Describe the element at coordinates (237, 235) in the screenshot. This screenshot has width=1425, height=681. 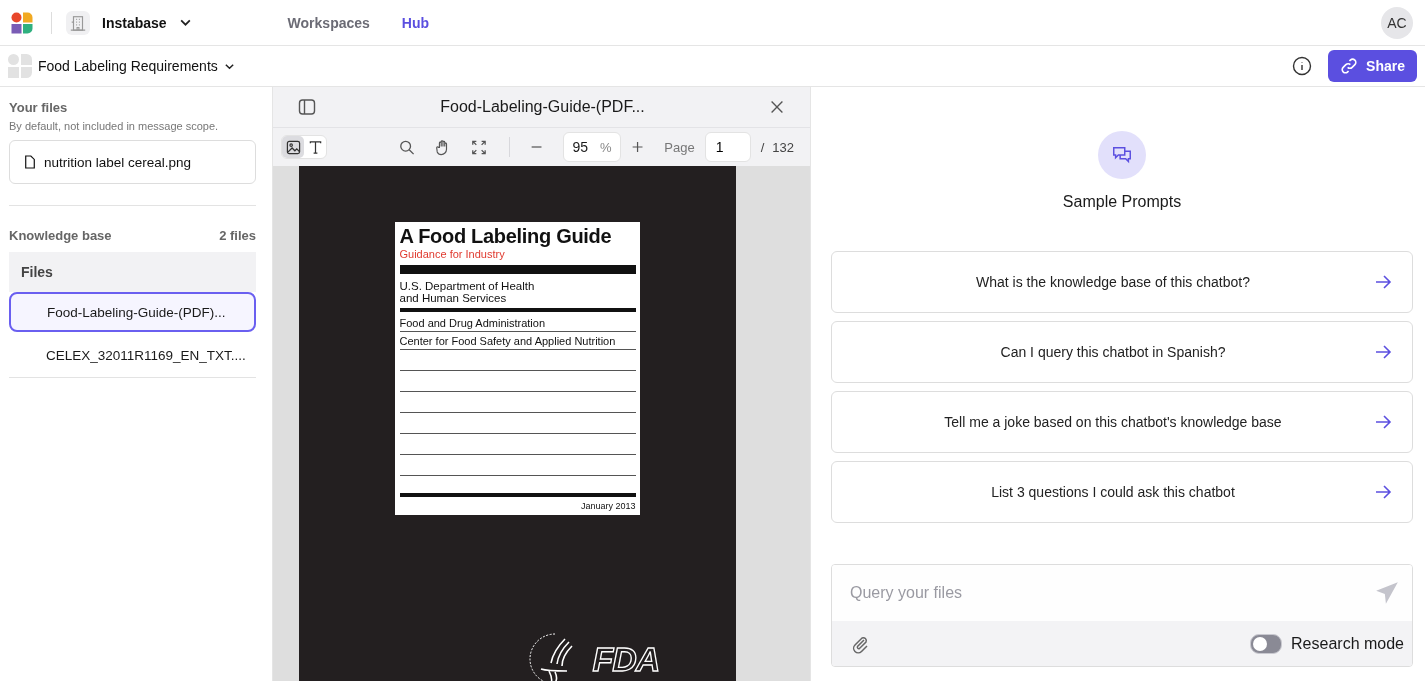
I see `file-count: 2 files` at that location.